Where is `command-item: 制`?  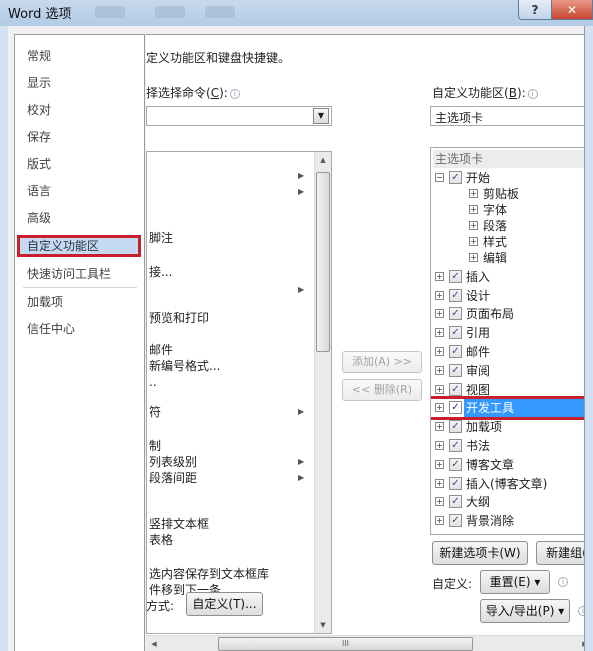 command-item: 制 is located at coordinates (155, 446).